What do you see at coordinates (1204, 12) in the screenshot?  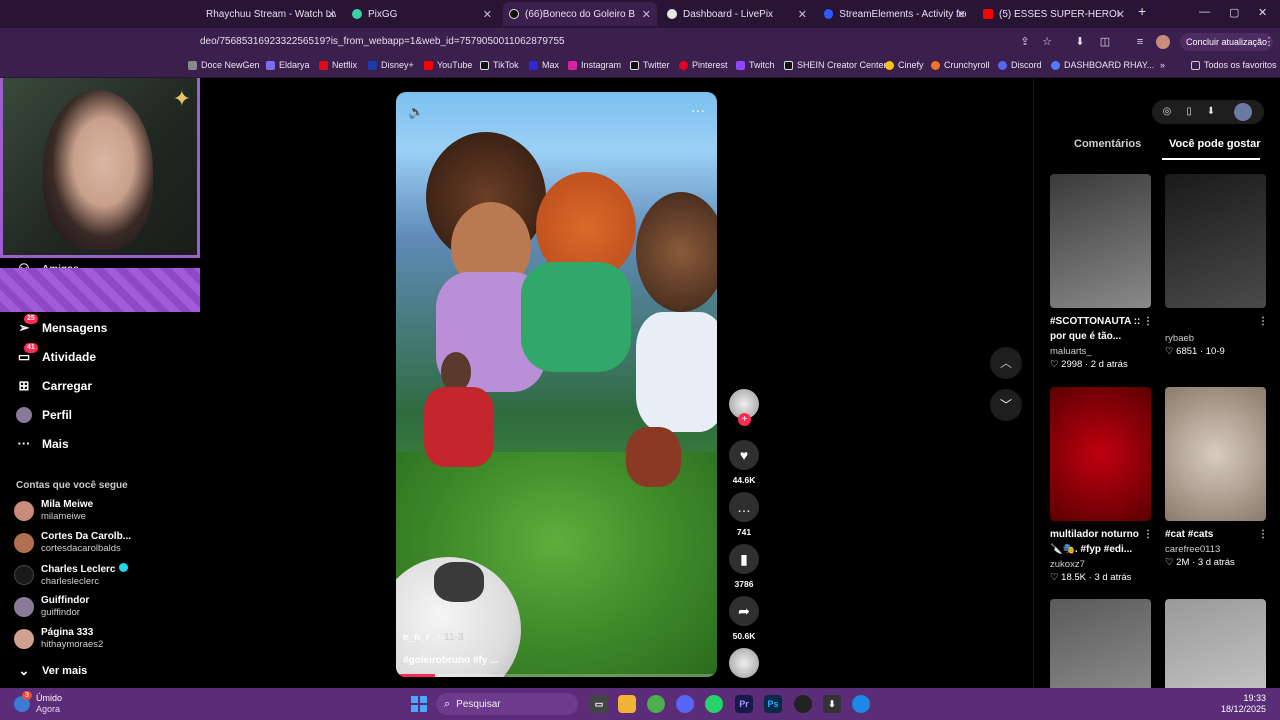 I see `minimize-icon: —` at bounding box center [1204, 12].